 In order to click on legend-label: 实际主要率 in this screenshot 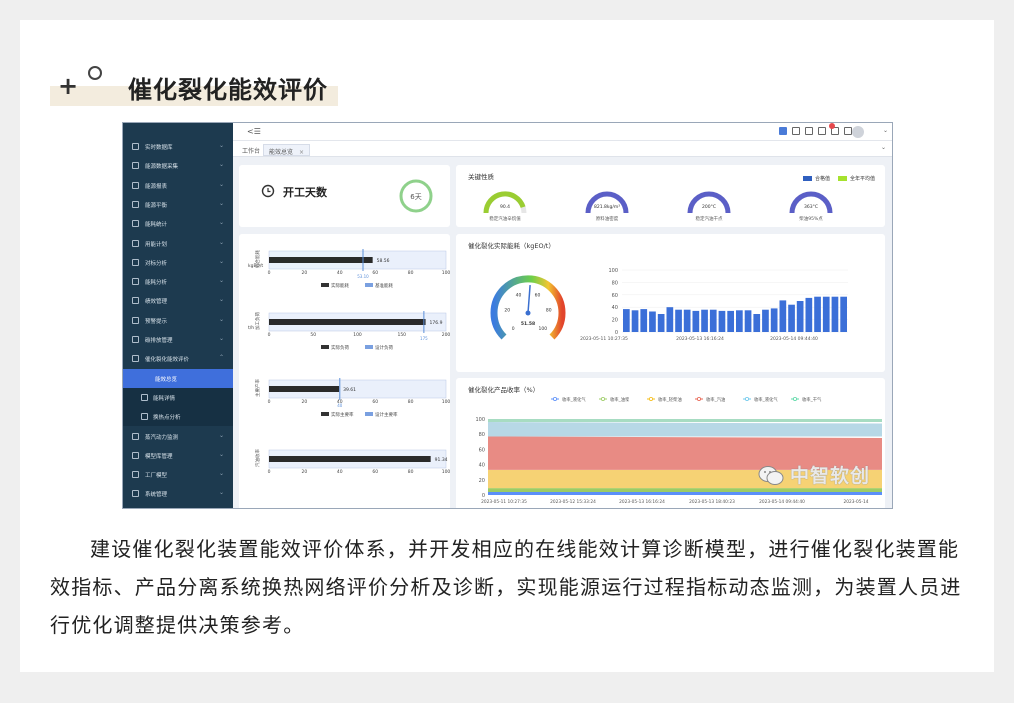, I will do `click(342, 414)`.